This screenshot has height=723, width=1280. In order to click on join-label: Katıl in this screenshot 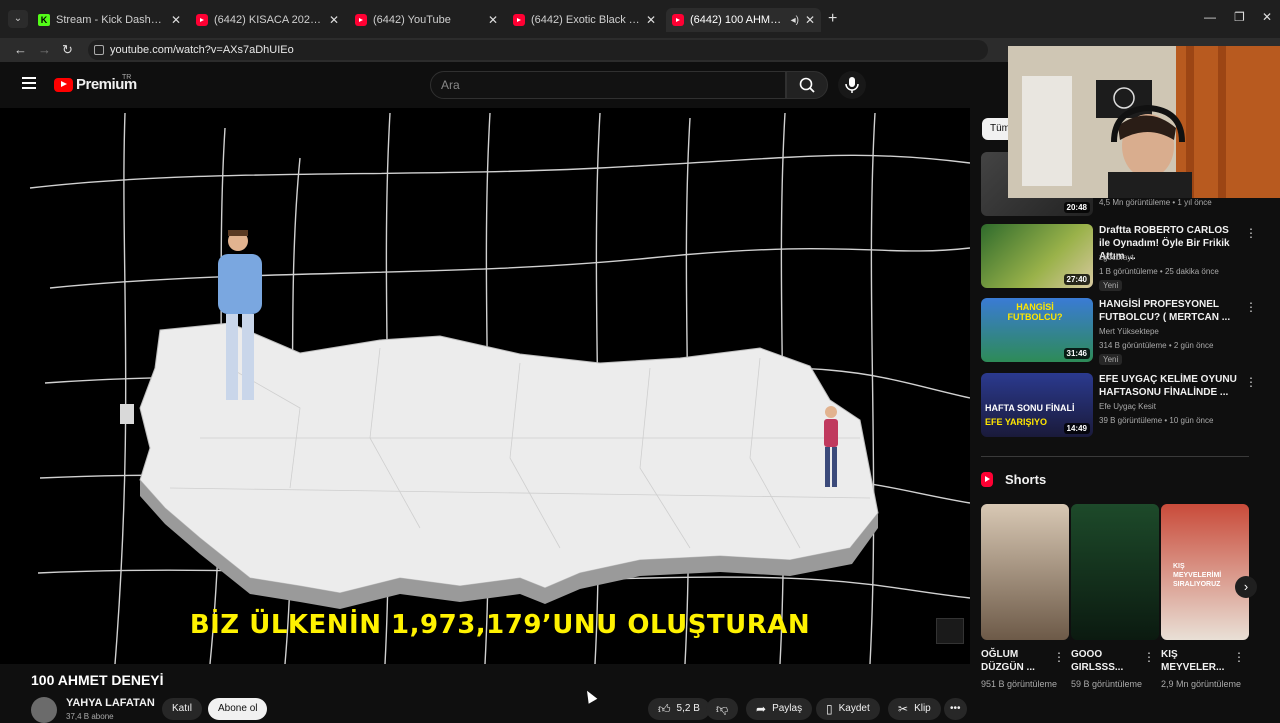, I will do `click(182, 708)`.